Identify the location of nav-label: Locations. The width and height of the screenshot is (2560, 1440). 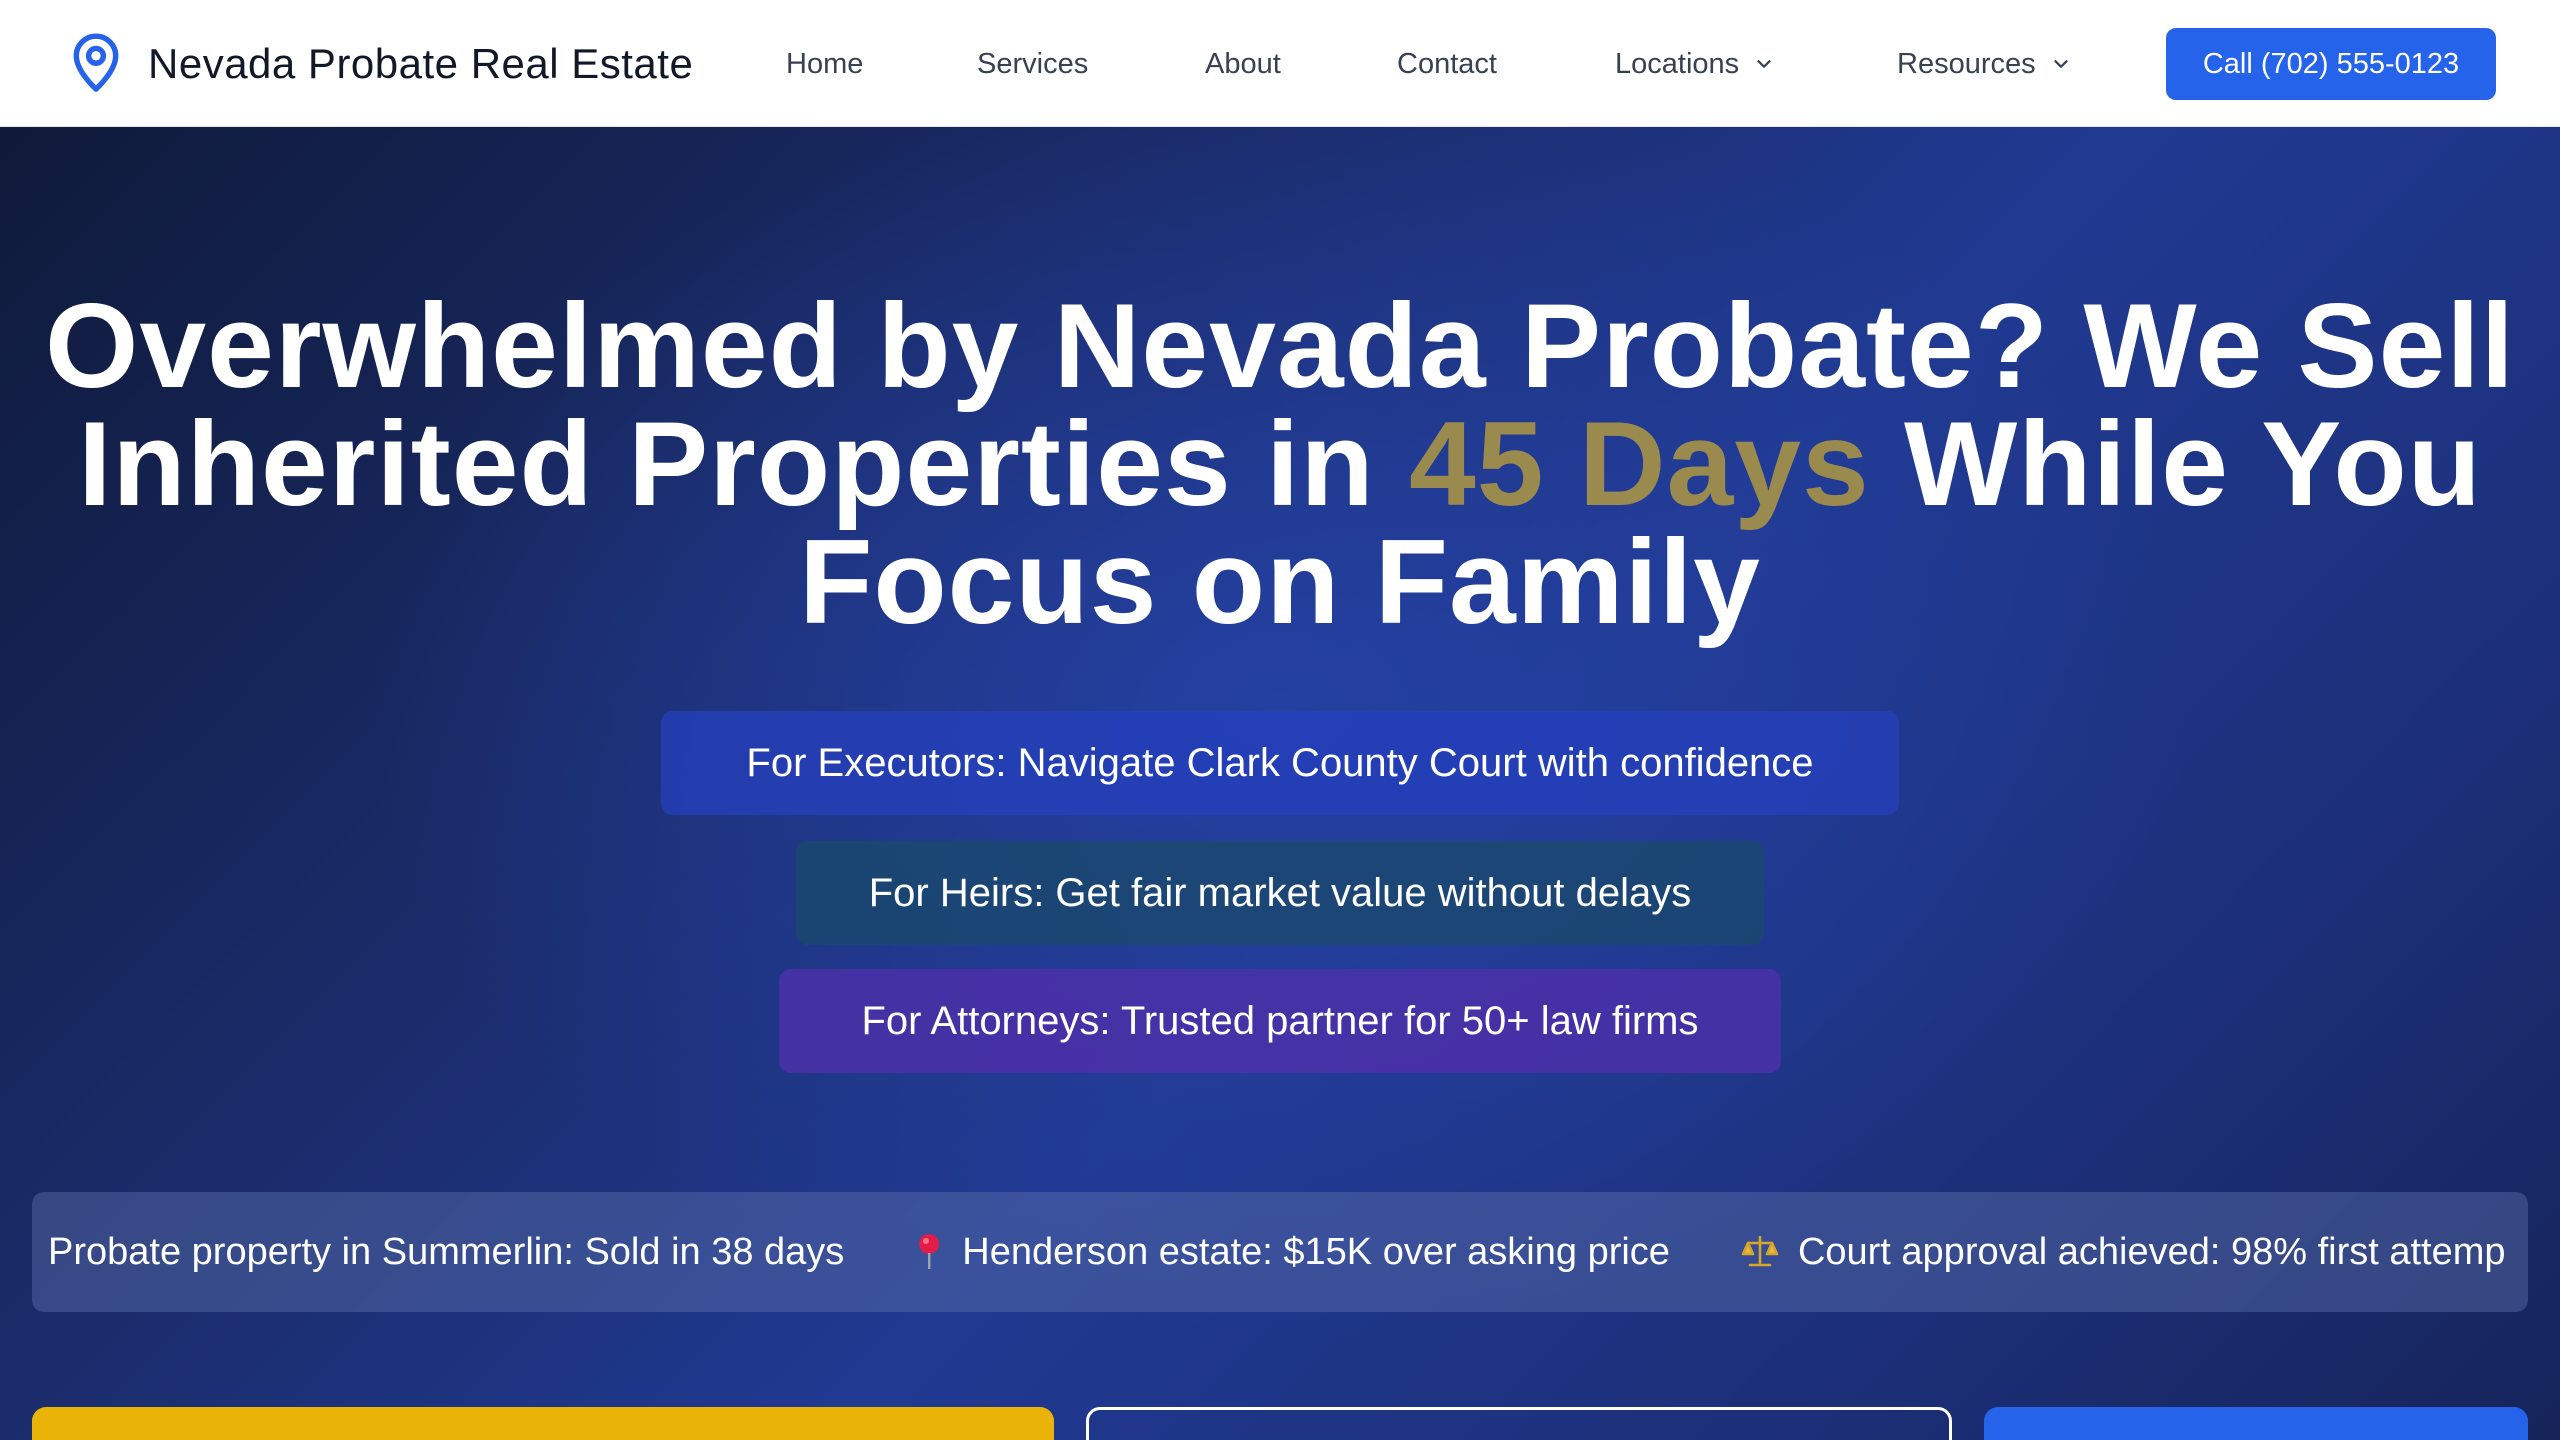
(1677, 64).